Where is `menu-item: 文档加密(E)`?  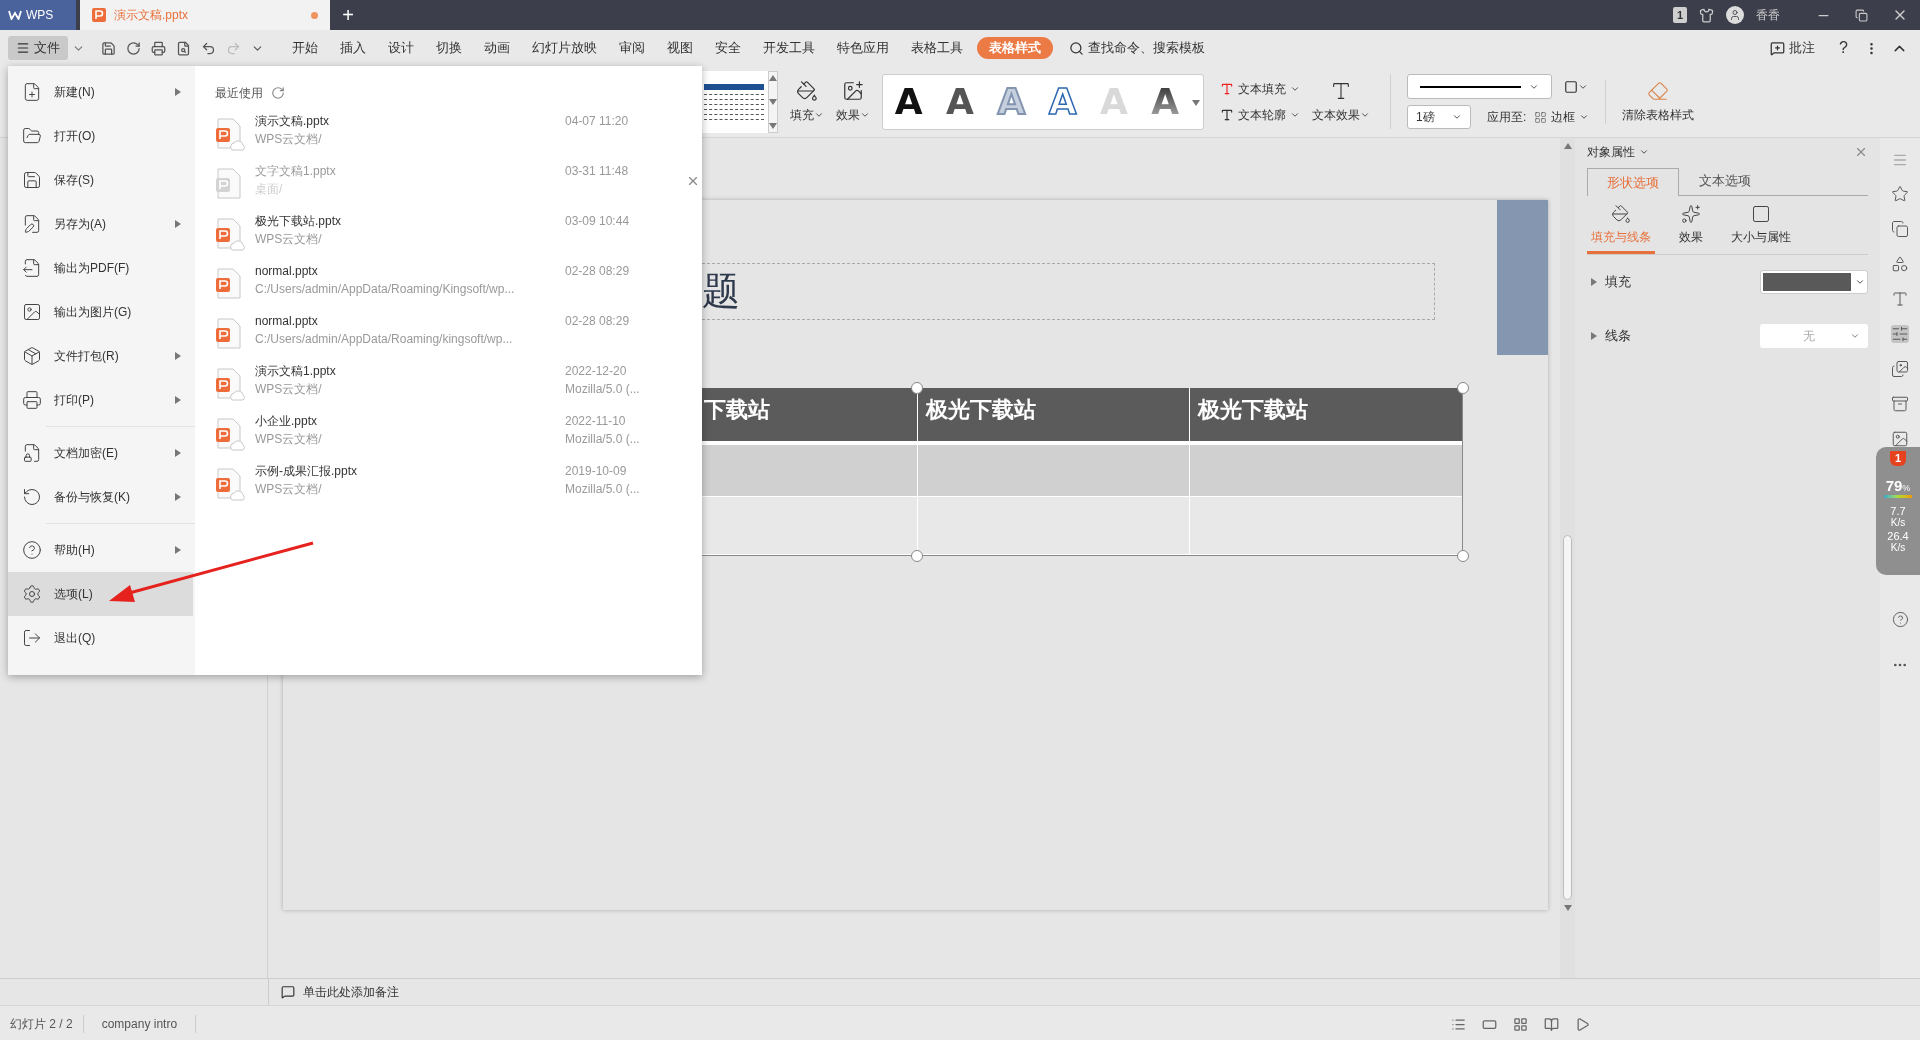 menu-item: 文档加密(E) is located at coordinates (100, 453).